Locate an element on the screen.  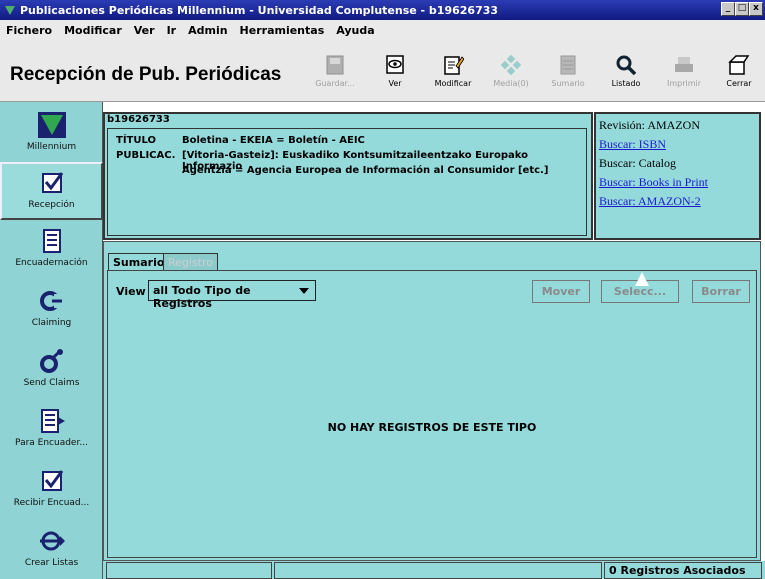
titulo-value: Boletina - EKEIA = Boletín - AEIC is located at coordinates (273, 140).